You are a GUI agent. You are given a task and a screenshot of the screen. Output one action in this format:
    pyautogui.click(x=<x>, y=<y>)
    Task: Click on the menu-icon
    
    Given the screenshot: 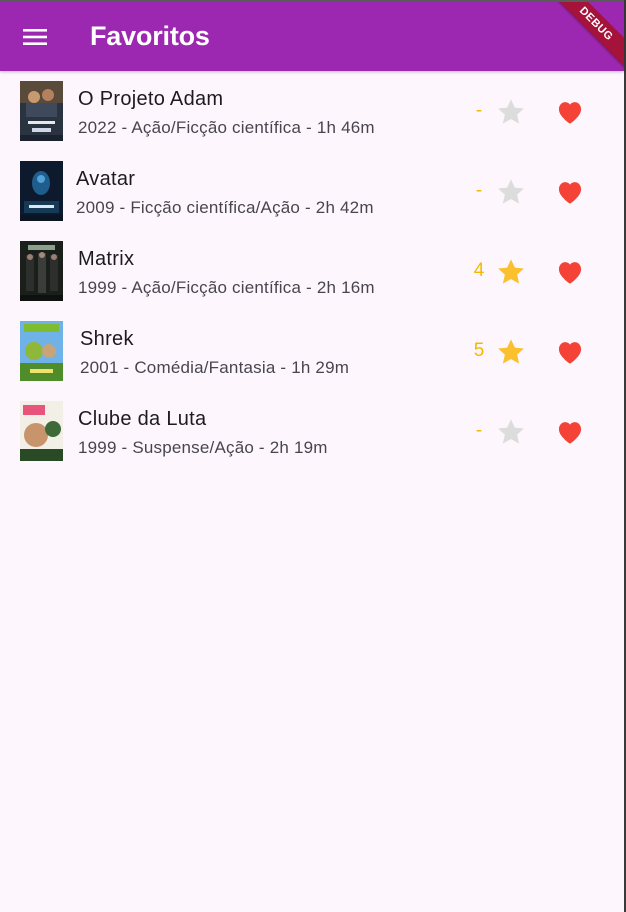 What is the action you would take?
    pyautogui.click(x=35, y=37)
    